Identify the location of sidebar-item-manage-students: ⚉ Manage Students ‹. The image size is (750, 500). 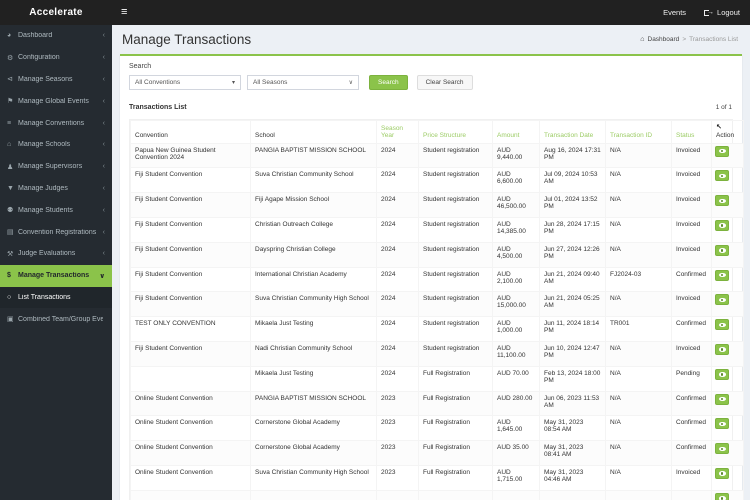
(56, 210).